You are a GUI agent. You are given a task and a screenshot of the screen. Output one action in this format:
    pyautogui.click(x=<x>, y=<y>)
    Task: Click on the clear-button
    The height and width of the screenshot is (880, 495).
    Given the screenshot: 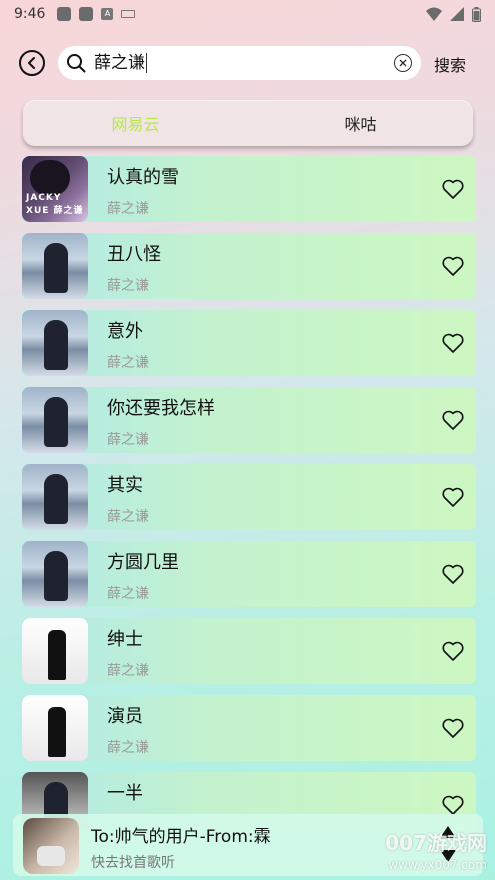 What is the action you would take?
    pyautogui.click(x=403, y=63)
    